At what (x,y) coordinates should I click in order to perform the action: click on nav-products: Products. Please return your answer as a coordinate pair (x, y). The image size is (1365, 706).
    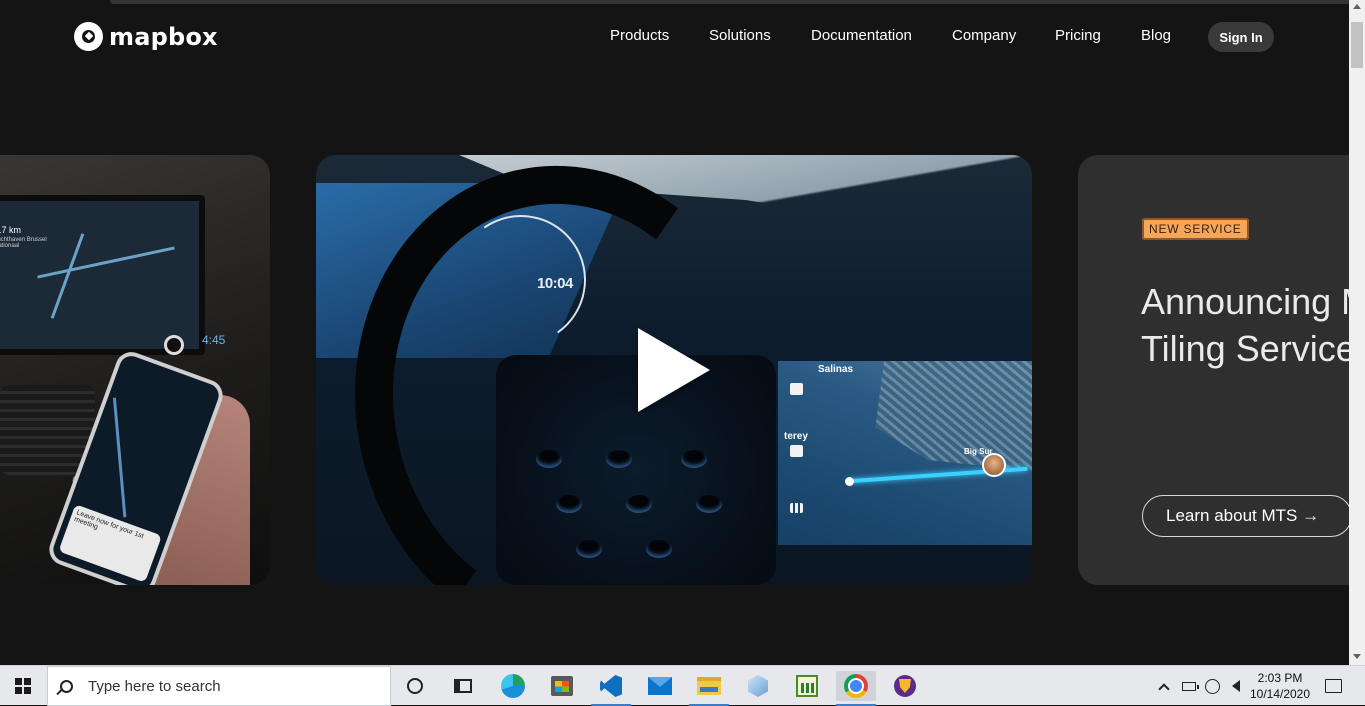
    Looking at the image, I should click on (639, 35).